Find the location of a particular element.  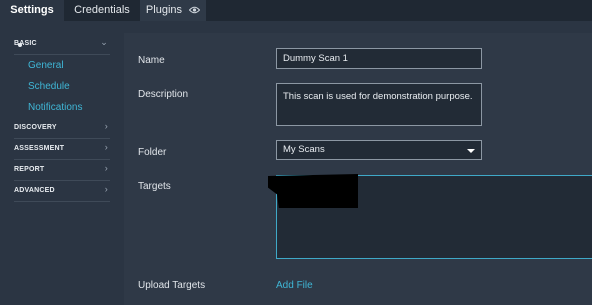

sidebar-section-label: ADVANCED is located at coordinates (34, 190).